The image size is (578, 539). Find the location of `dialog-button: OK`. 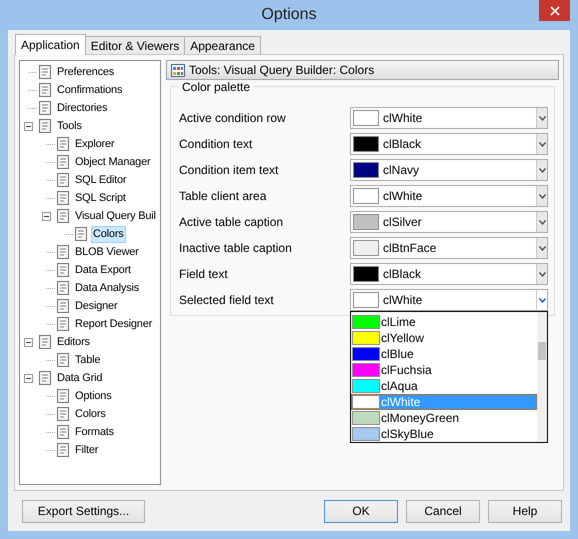

dialog-button: OK is located at coordinates (361, 511).